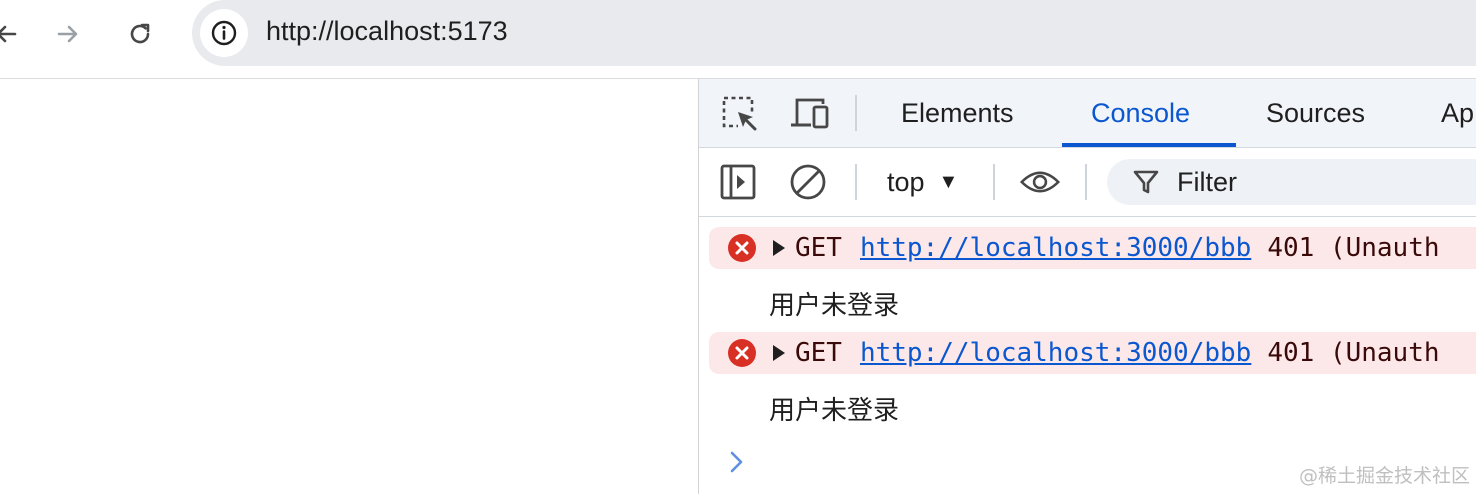 The image size is (1476, 494). I want to click on context-label: top, so click(906, 181).